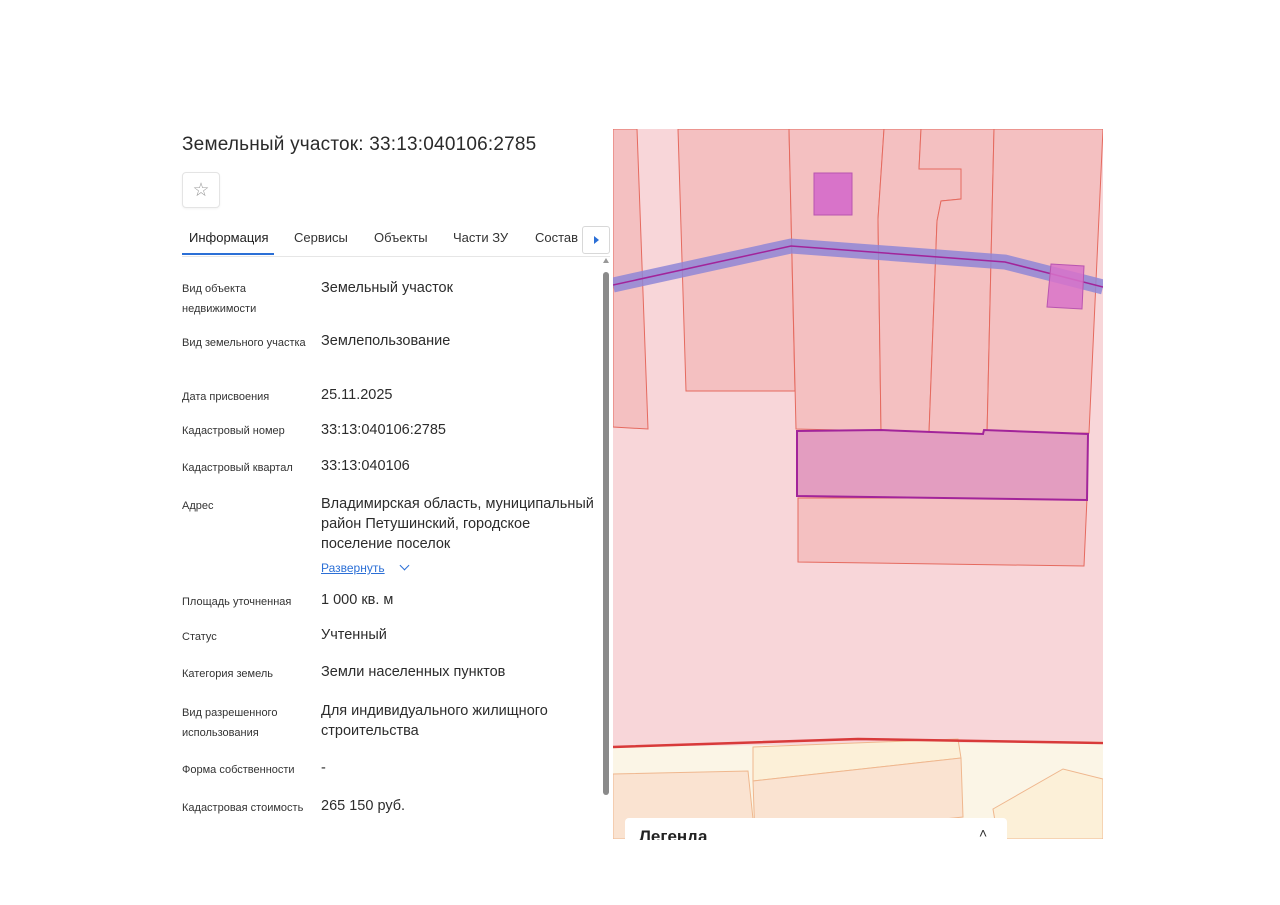 The width and height of the screenshot is (1280, 905). What do you see at coordinates (386, 341) in the screenshot?
I see `info-value: Землепользование` at bounding box center [386, 341].